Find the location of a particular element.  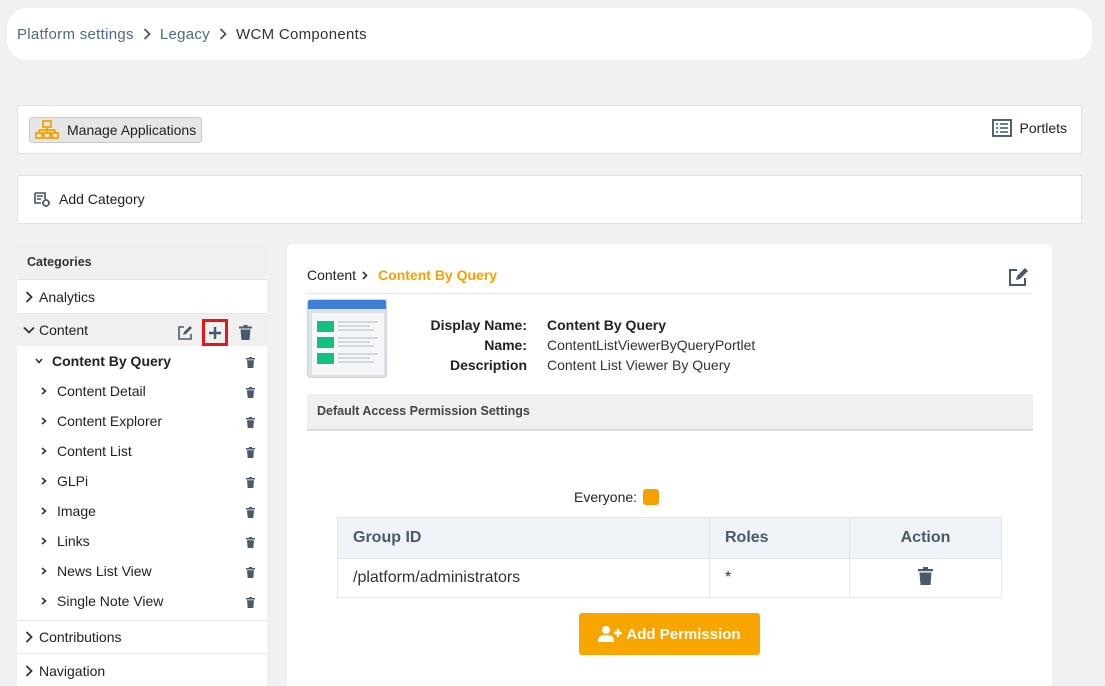

description-value: Content List Viewer By Query is located at coordinates (639, 365).